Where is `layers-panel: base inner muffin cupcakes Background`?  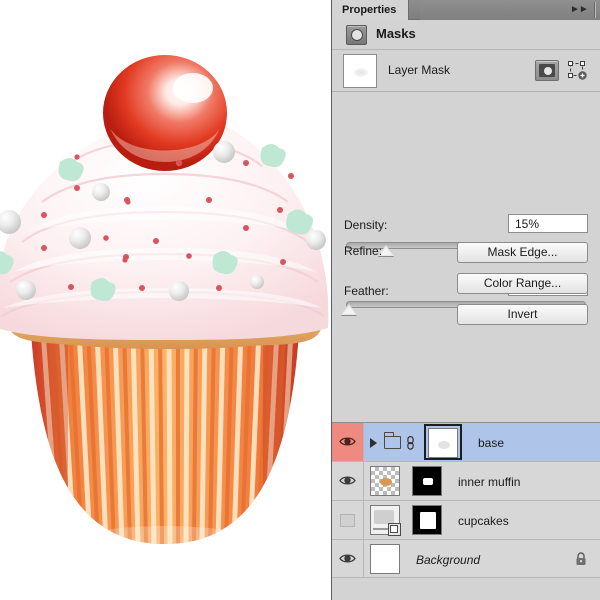
layers-panel: base inner muffin cupcakes Background is located at coordinates (466, 511).